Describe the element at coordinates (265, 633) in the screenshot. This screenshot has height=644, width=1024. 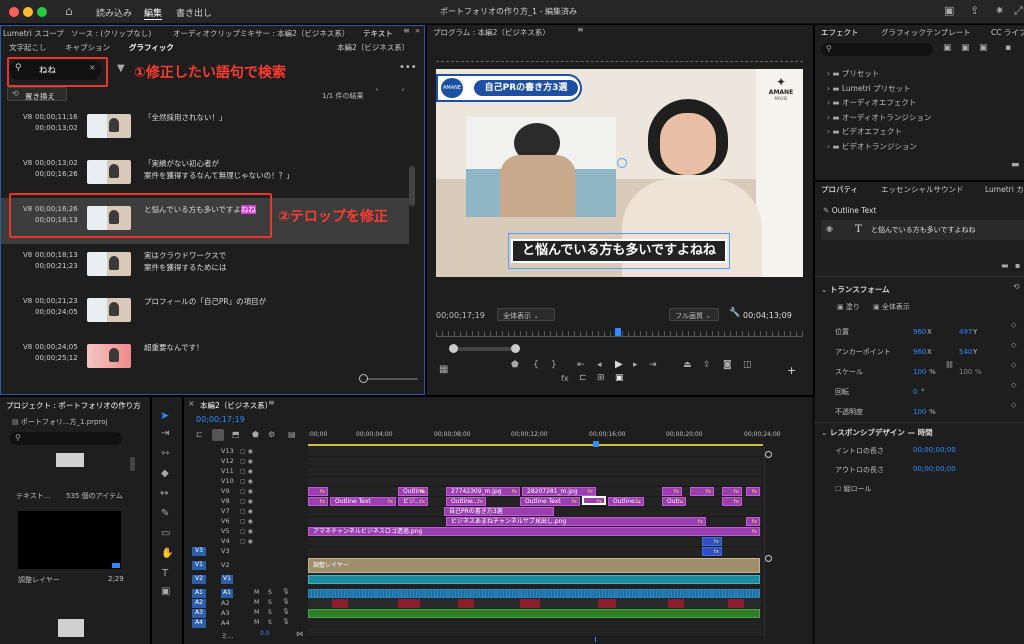
I see `mix-value: 0.0` at that location.